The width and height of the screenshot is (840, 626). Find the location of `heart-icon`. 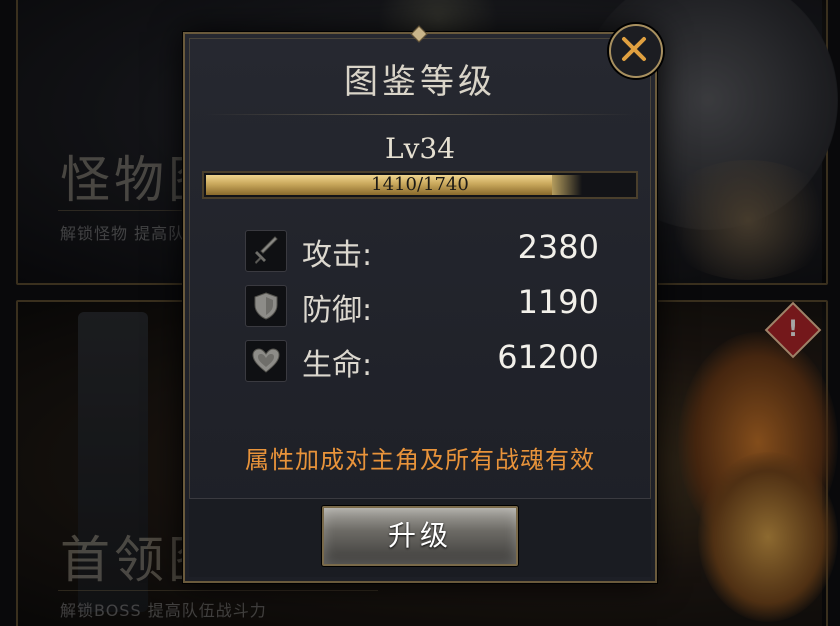

heart-icon is located at coordinates (266, 361).